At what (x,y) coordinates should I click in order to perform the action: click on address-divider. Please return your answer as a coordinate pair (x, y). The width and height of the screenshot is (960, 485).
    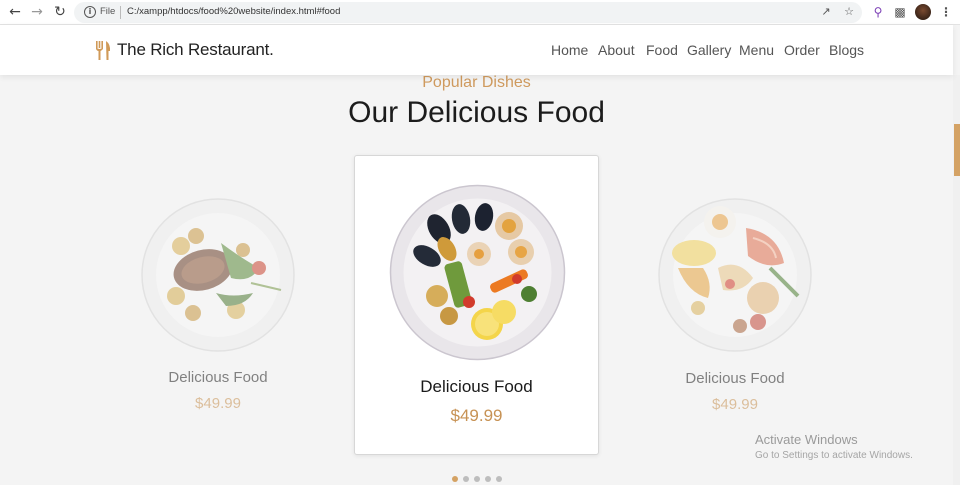
    Looking at the image, I should click on (120, 12).